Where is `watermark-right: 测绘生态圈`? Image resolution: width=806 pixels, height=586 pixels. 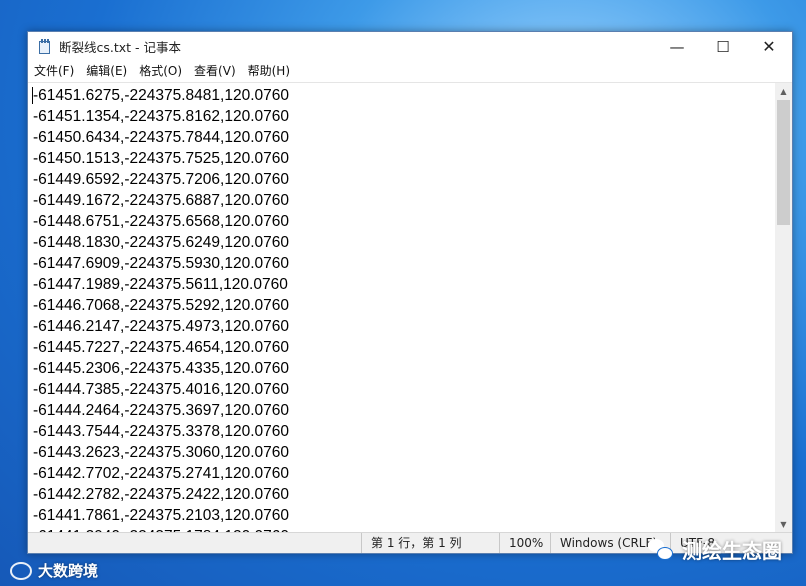
watermark-right: 测绘生态圈 is located at coordinates (715, 549).